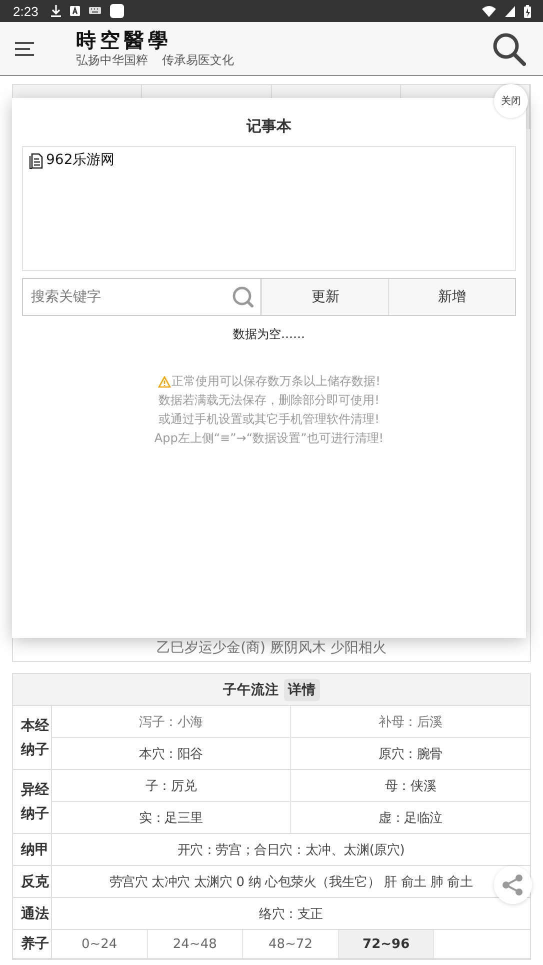 Image resolution: width=543 pixels, height=965 pixels. Describe the element at coordinates (269, 419) in the screenshot. I see `notice-text: 或通过手机设置或其它手机管理软件清理!` at that location.